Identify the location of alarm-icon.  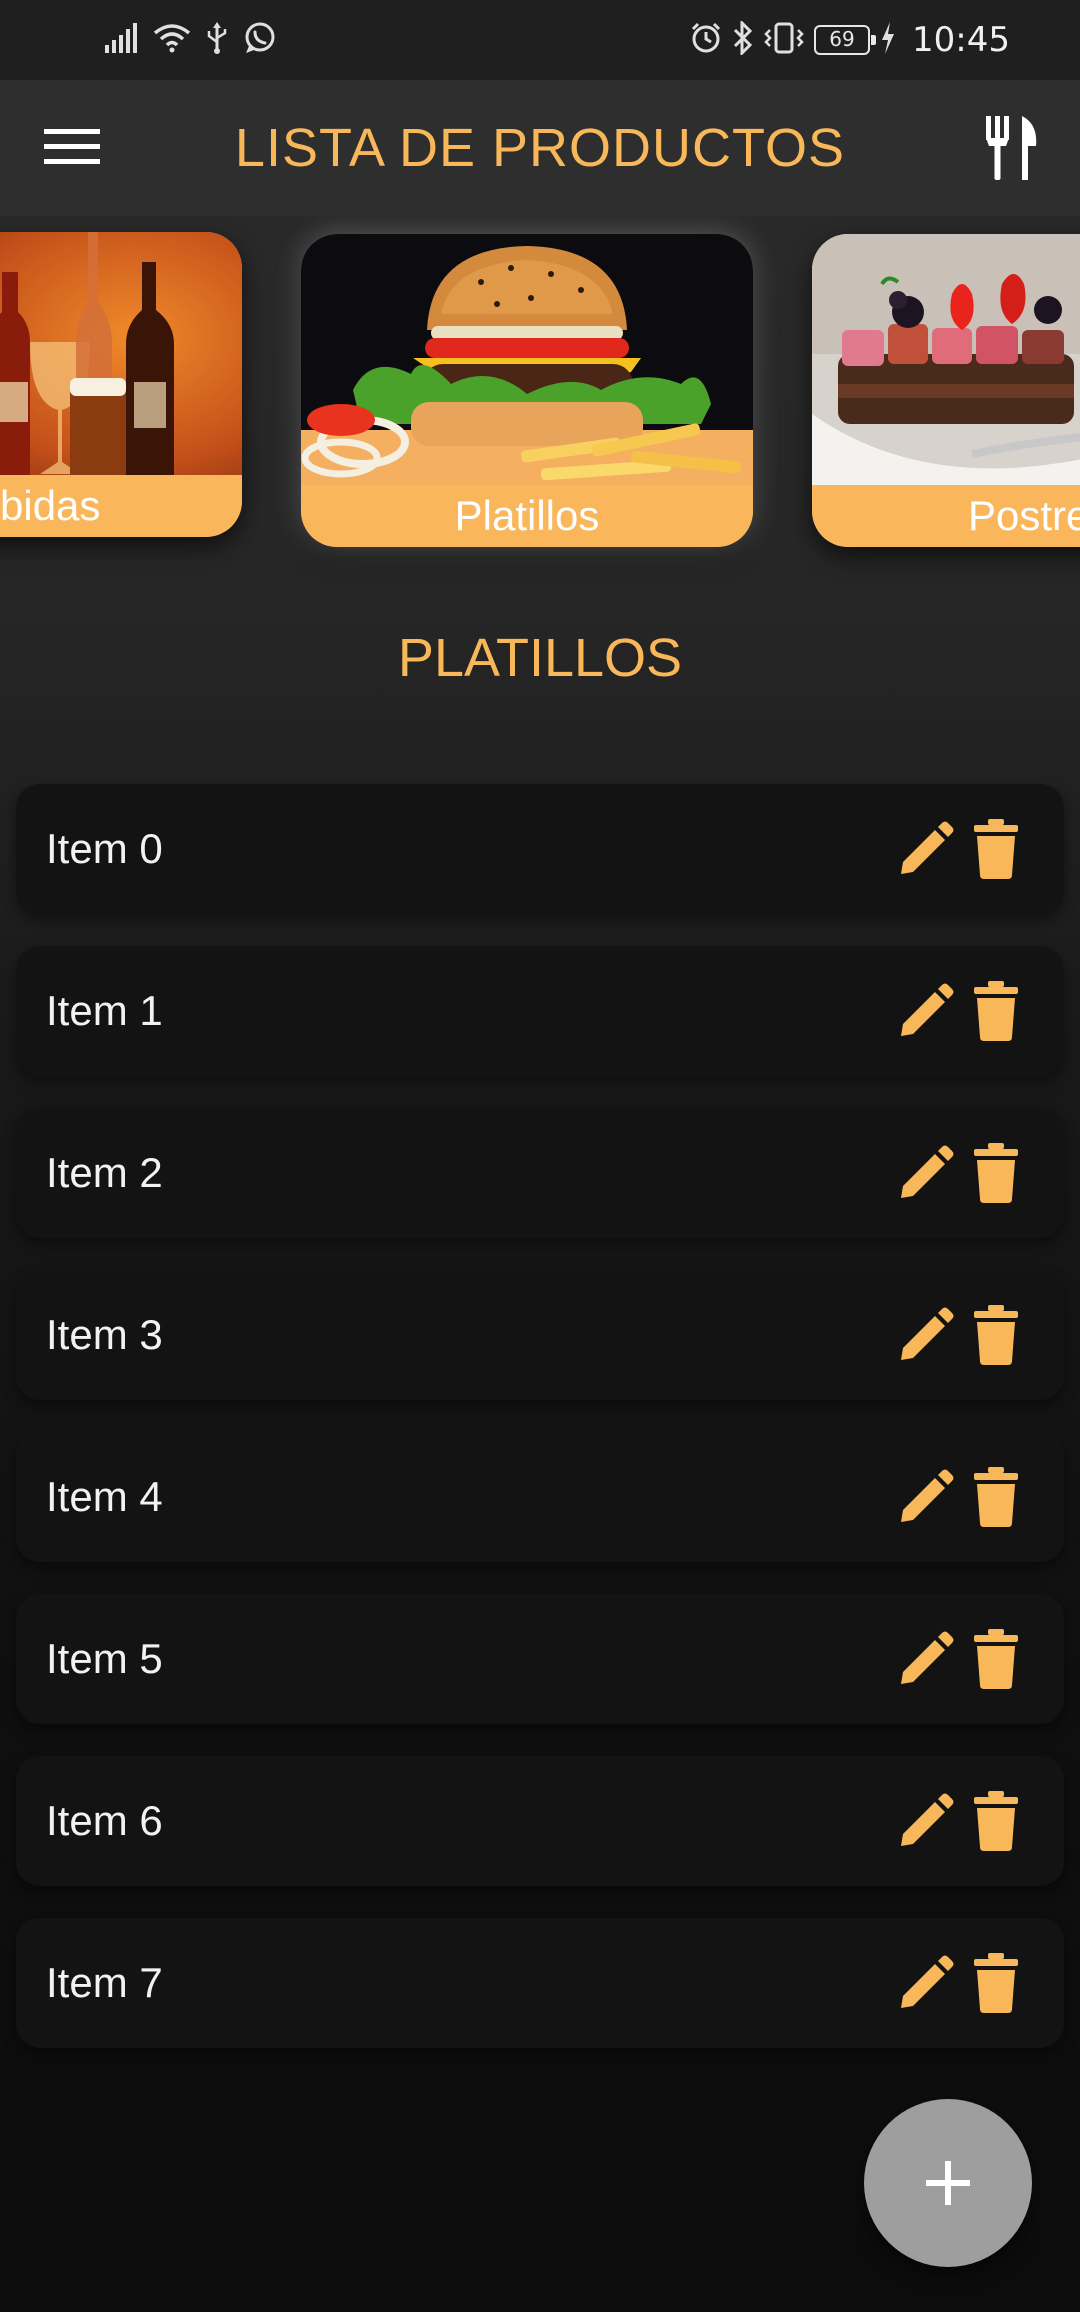
(706, 40).